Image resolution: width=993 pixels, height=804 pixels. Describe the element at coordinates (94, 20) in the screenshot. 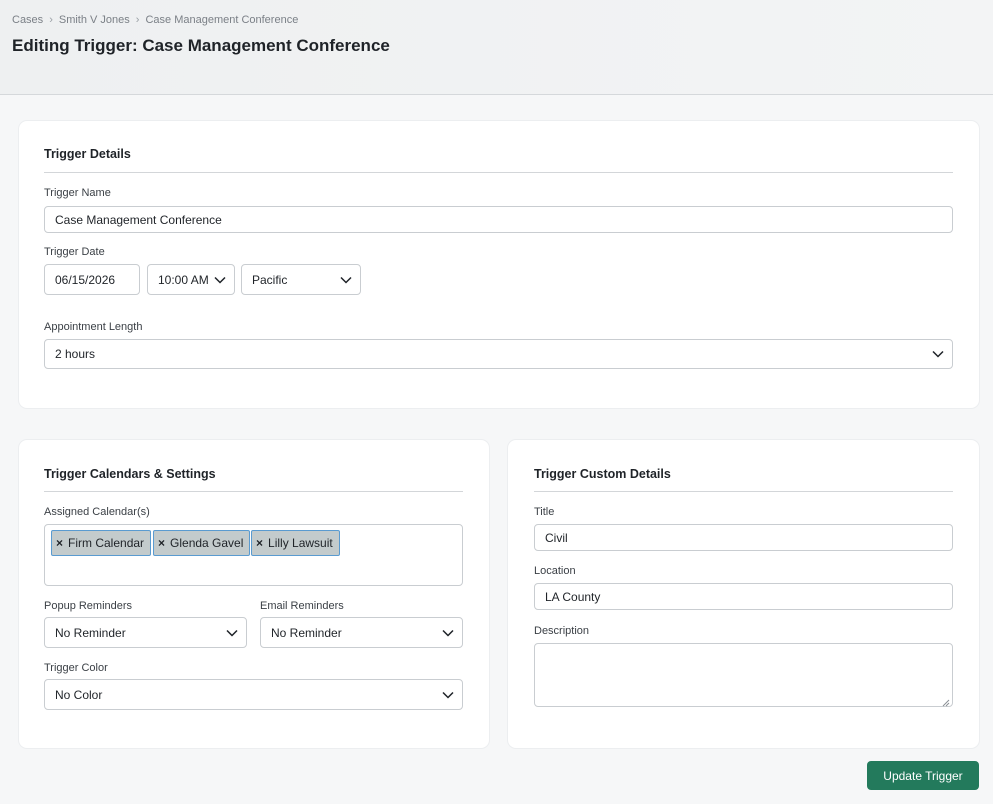

I see `breadcrumb-item-case: Smith V Jones` at that location.